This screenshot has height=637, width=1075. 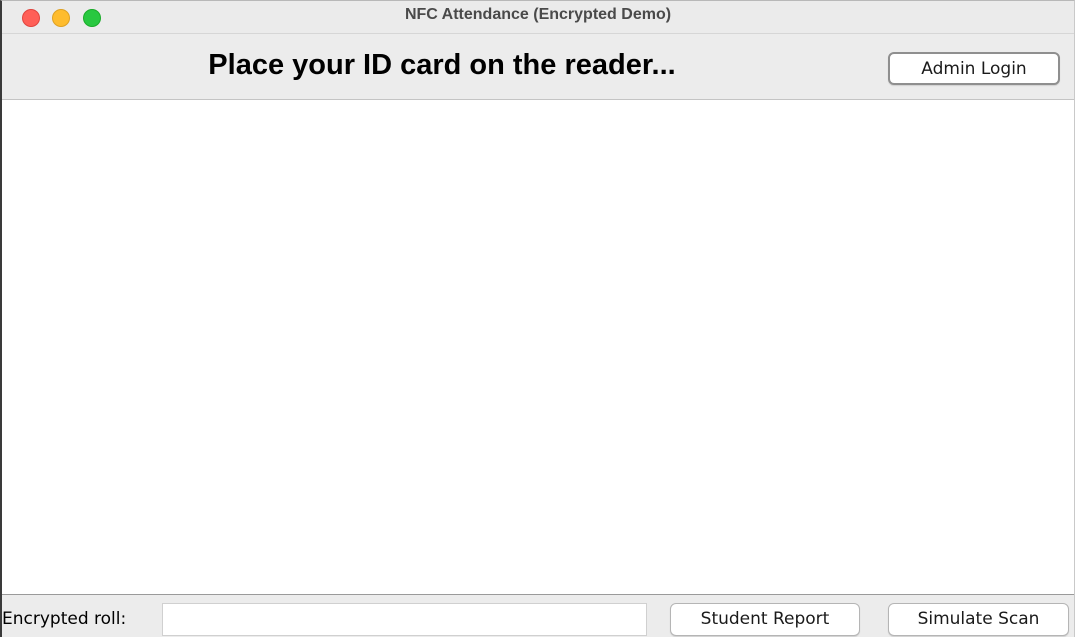 What do you see at coordinates (404, 619) in the screenshot?
I see `encrypted-roll-input` at bounding box center [404, 619].